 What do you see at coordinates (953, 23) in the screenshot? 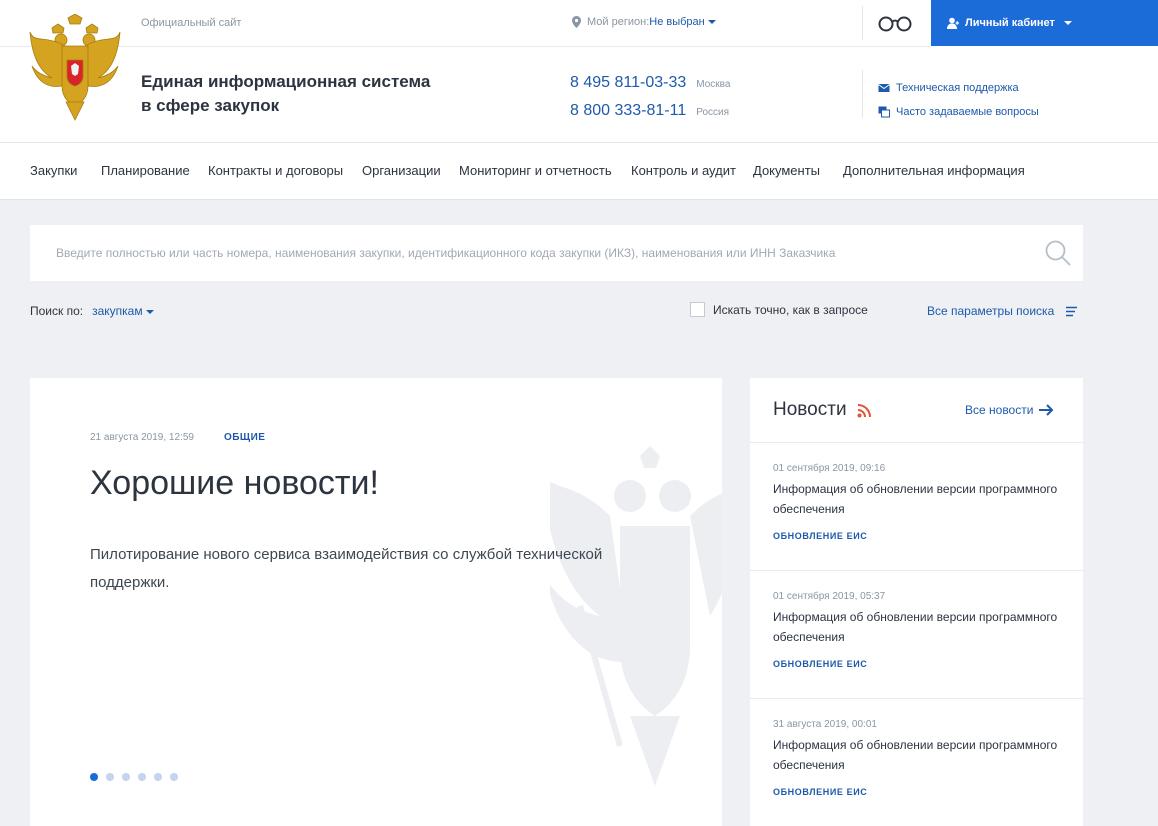
I see `user-icon` at bounding box center [953, 23].